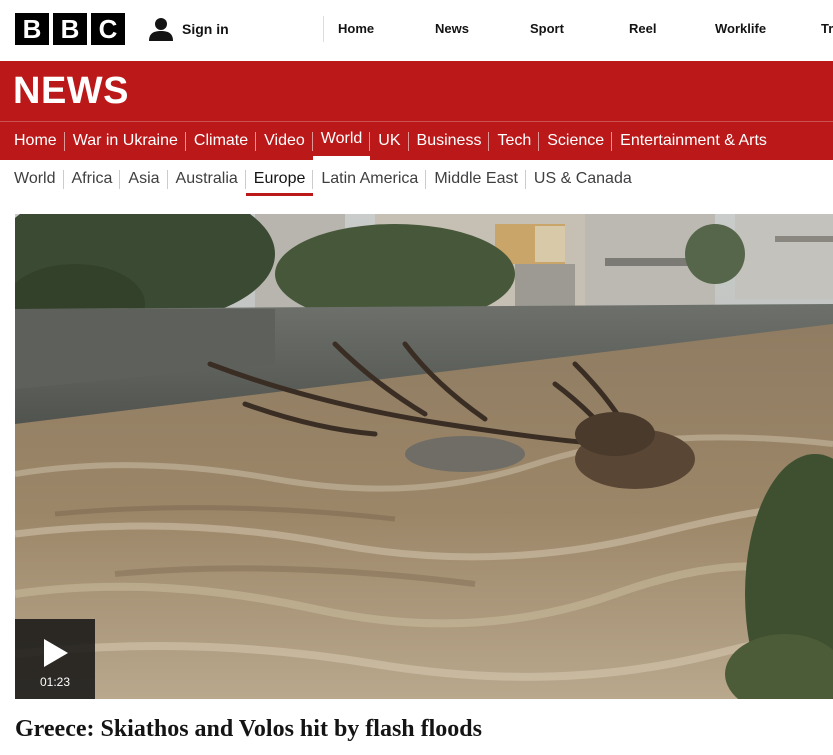  I want to click on sub-nav-africa-label: Africa, so click(92, 178).